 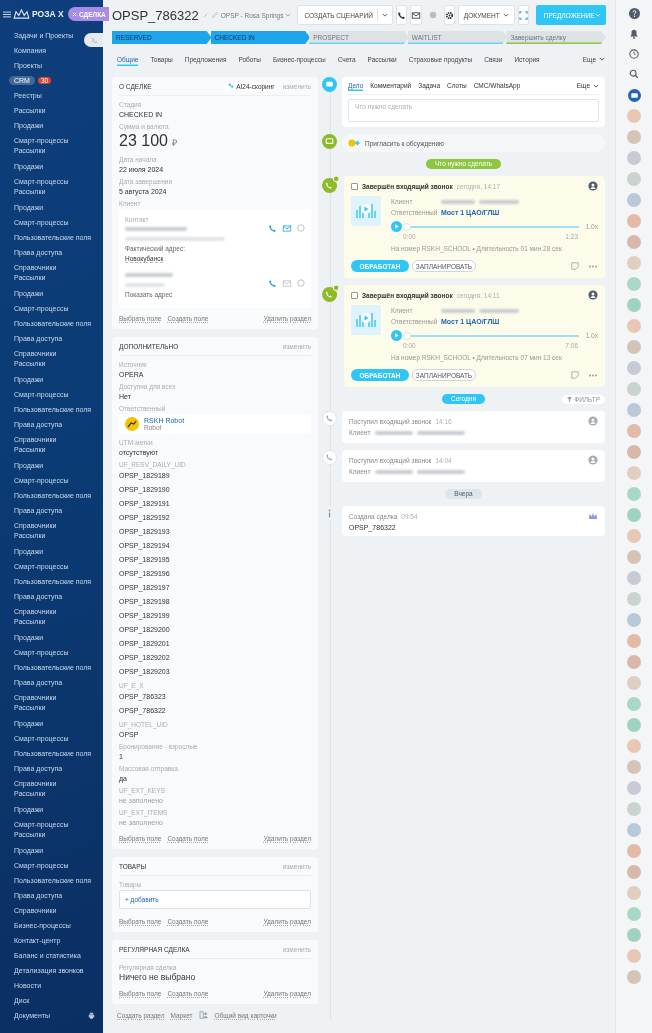 I want to click on scan-icon, so click(x=523, y=15).